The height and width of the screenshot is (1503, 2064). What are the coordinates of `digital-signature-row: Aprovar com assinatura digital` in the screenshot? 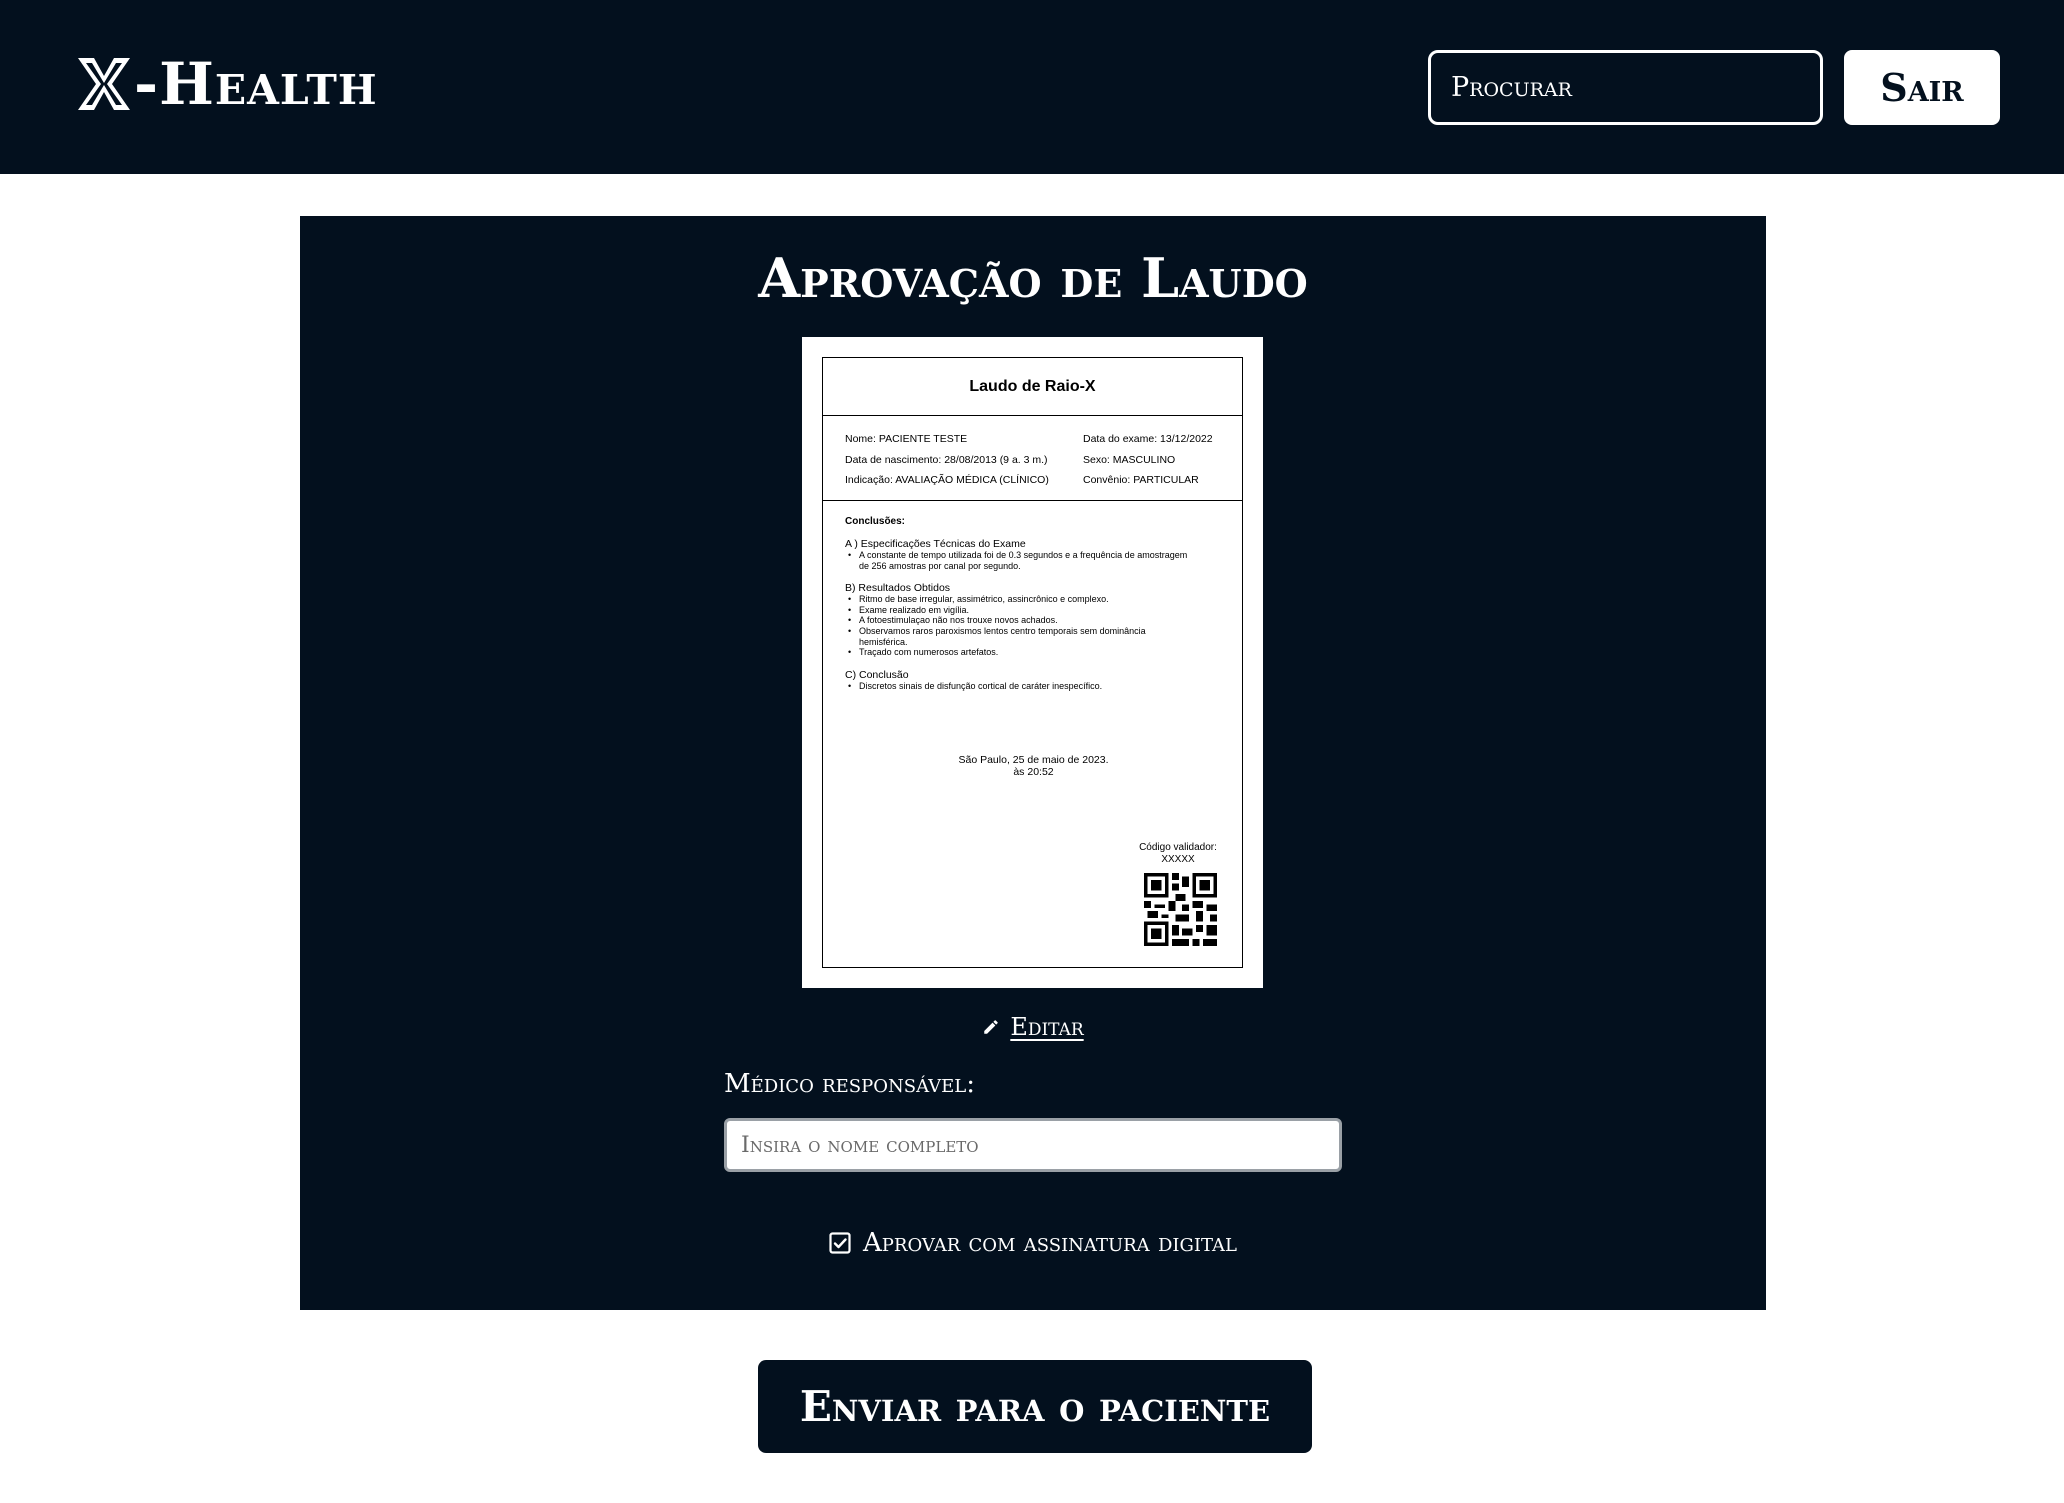 It's located at (1033, 1243).